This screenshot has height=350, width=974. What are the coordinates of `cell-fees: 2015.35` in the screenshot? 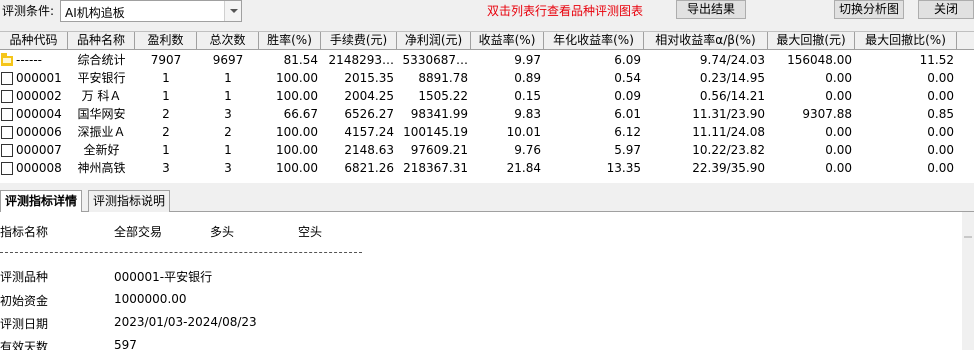 It's located at (369, 78).